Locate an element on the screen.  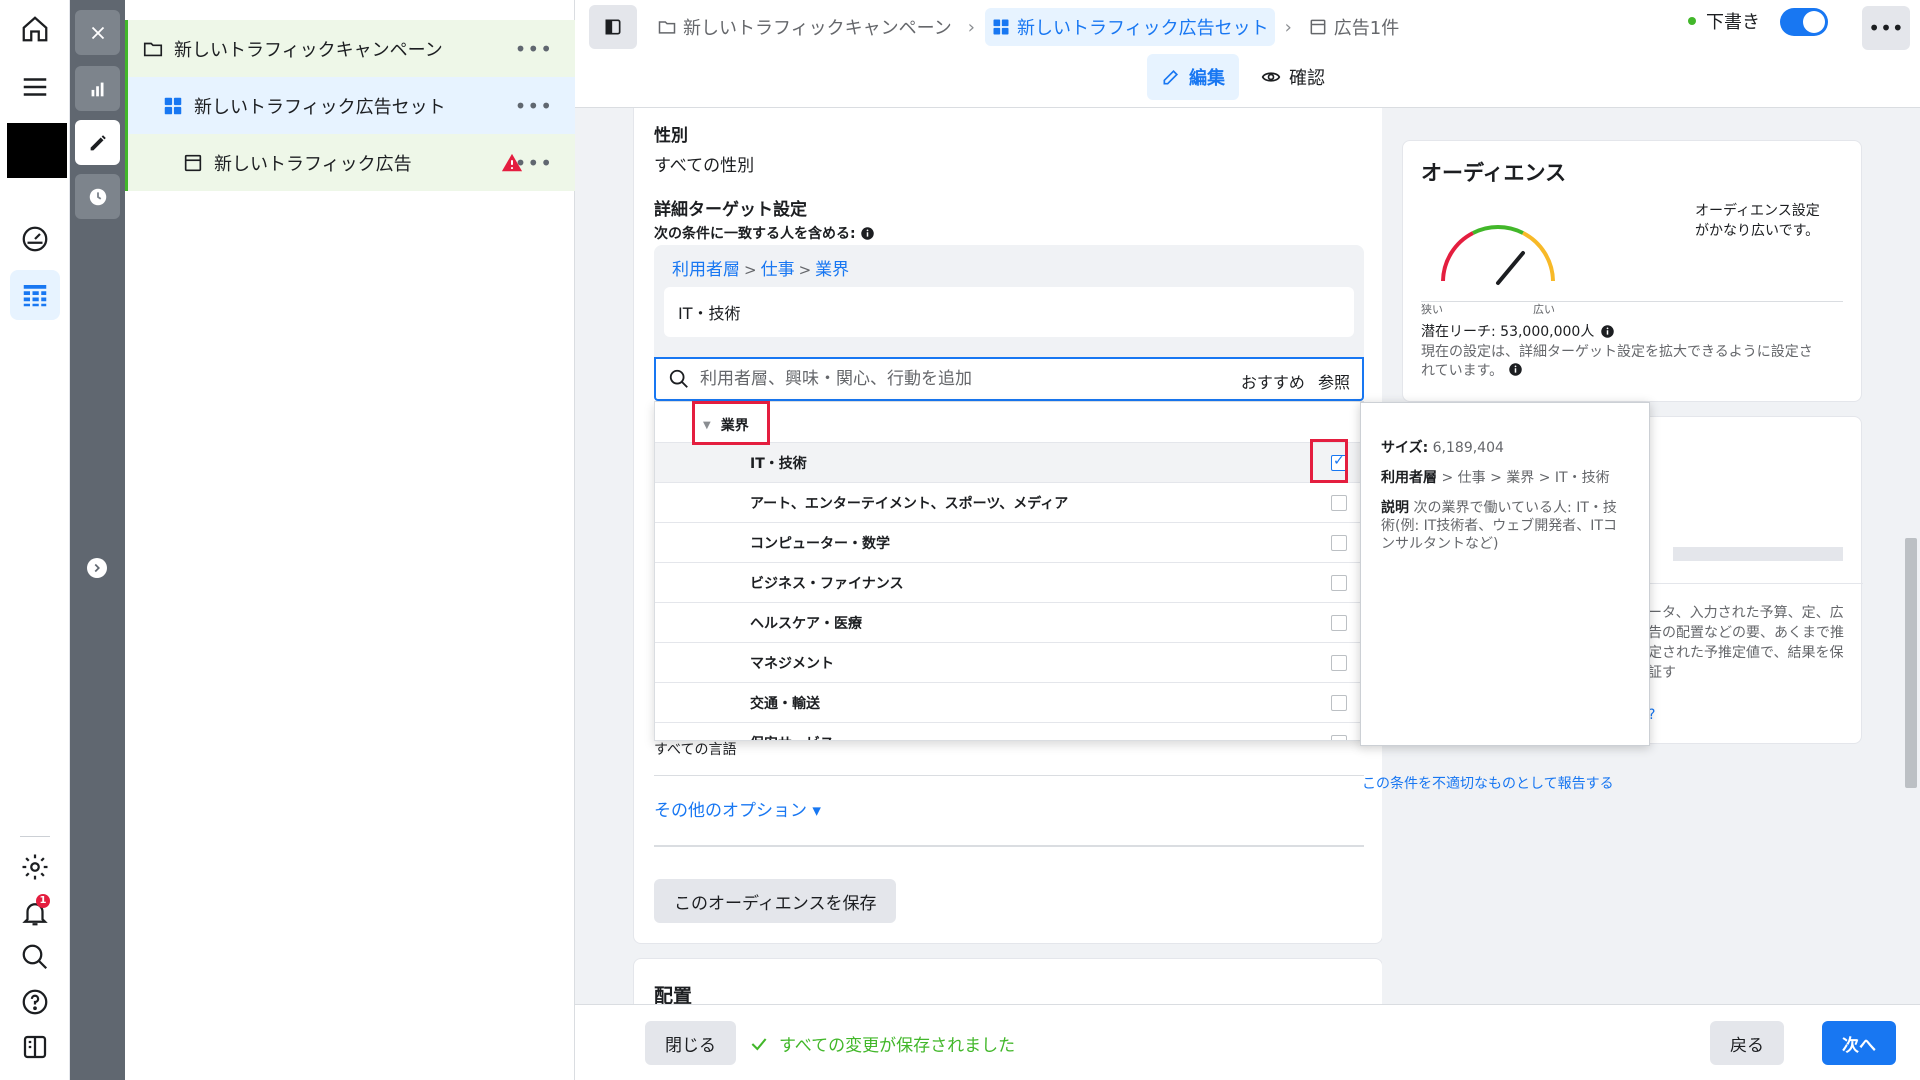
breadcrumb-ad: 広告1件 is located at coordinates (1353, 27).